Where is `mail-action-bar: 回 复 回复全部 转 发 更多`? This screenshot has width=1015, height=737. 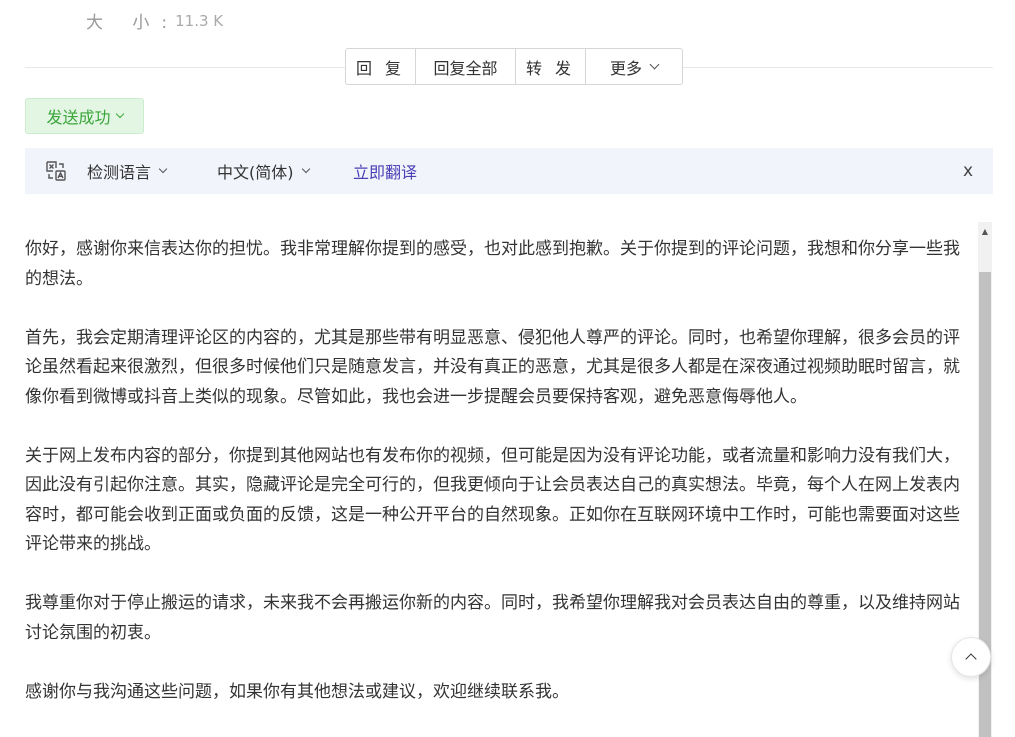
mail-action-bar: 回 复 回复全部 转 发 更多 is located at coordinates (514, 66).